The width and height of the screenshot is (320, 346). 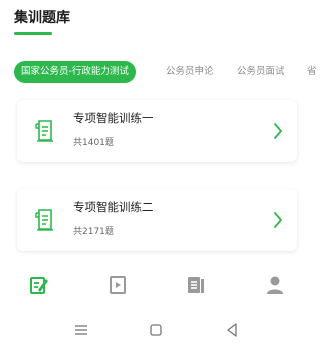 What do you see at coordinates (113, 207) in the screenshot?
I see `training-name: 专项智能训练二` at bounding box center [113, 207].